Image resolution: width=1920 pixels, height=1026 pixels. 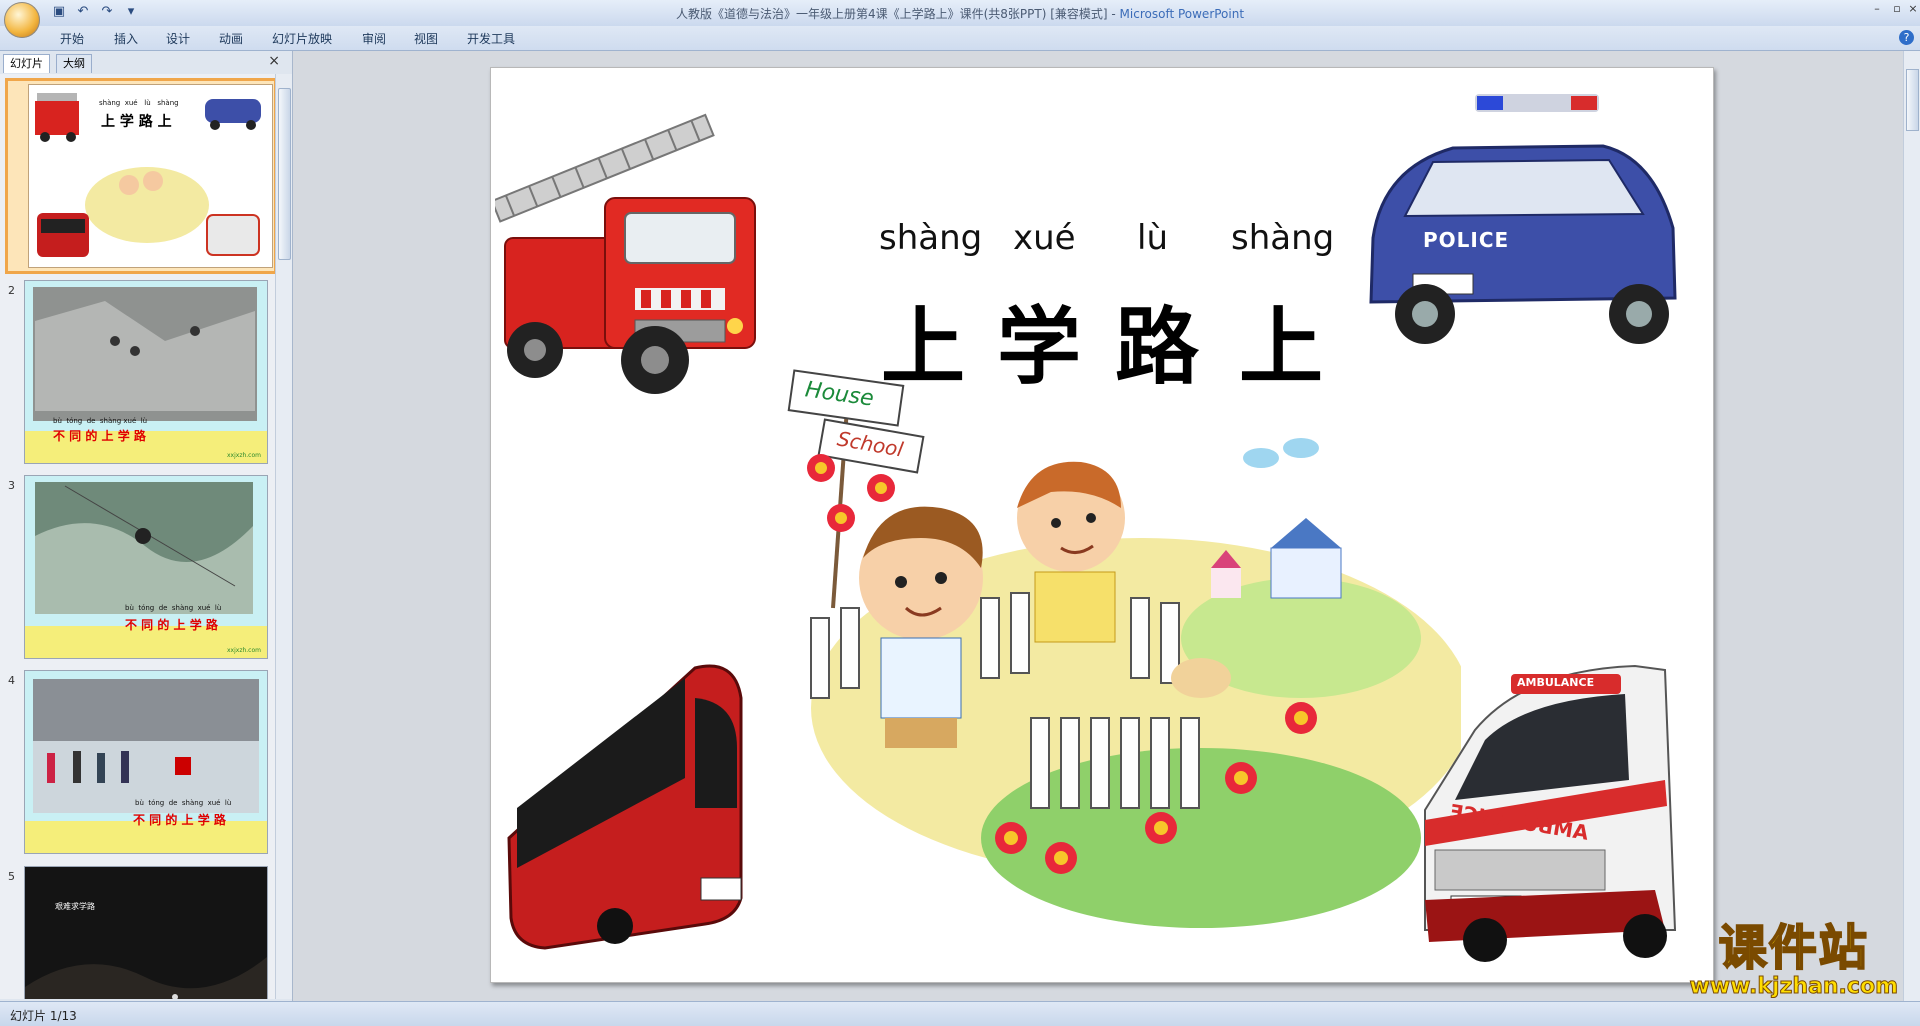 What do you see at coordinates (1044, 238) in the screenshot?
I see `pinyin-2: xué` at bounding box center [1044, 238].